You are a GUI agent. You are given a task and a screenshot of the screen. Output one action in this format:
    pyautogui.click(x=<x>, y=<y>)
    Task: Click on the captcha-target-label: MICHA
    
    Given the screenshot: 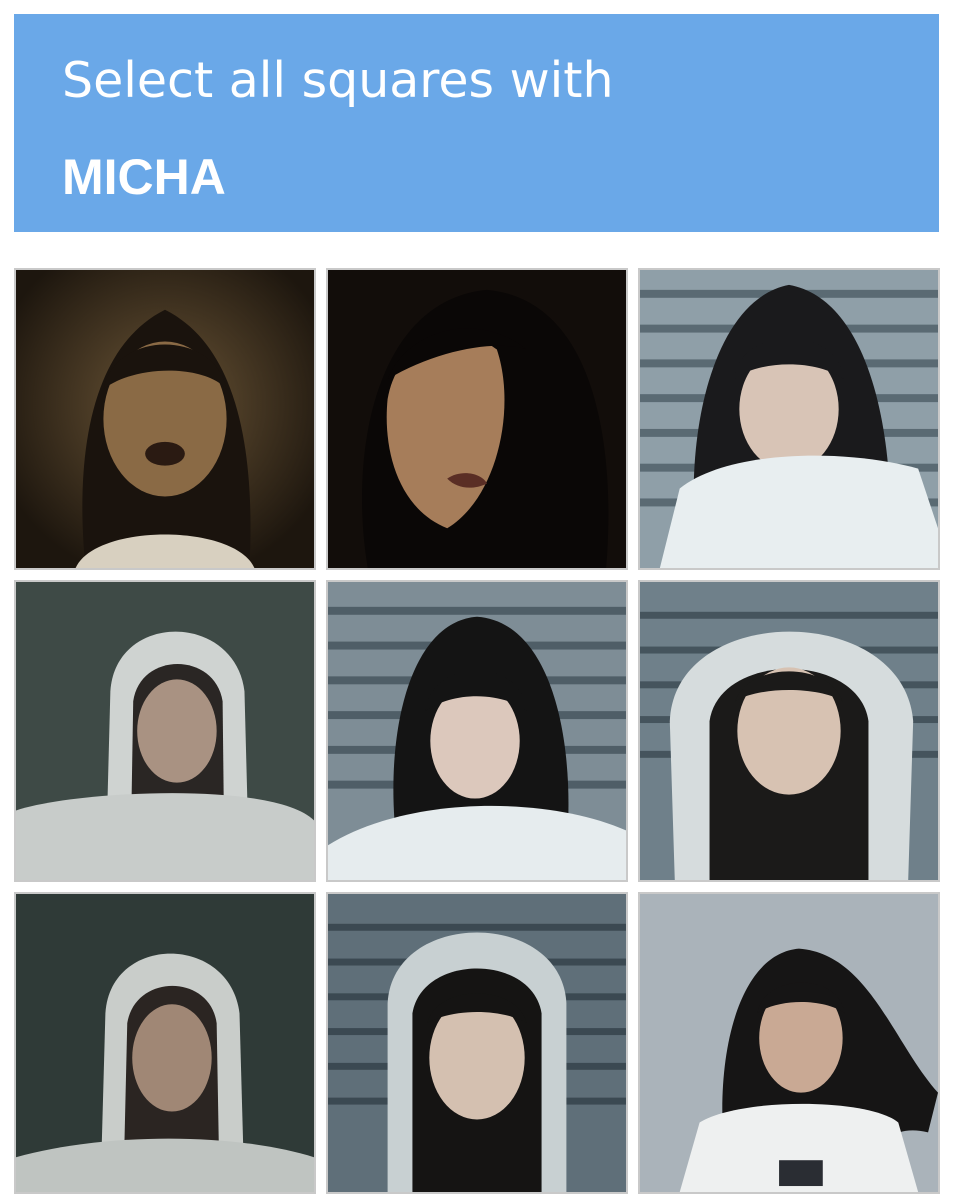 What is the action you would take?
    pyautogui.click(x=144, y=177)
    